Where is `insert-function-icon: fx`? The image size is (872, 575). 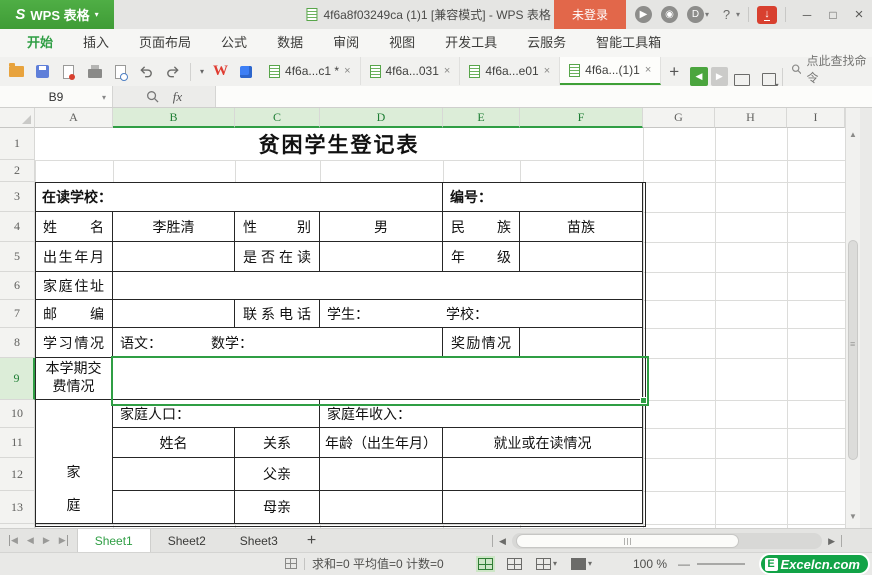 insert-function-icon: fx is located at coordinates (177, 97).